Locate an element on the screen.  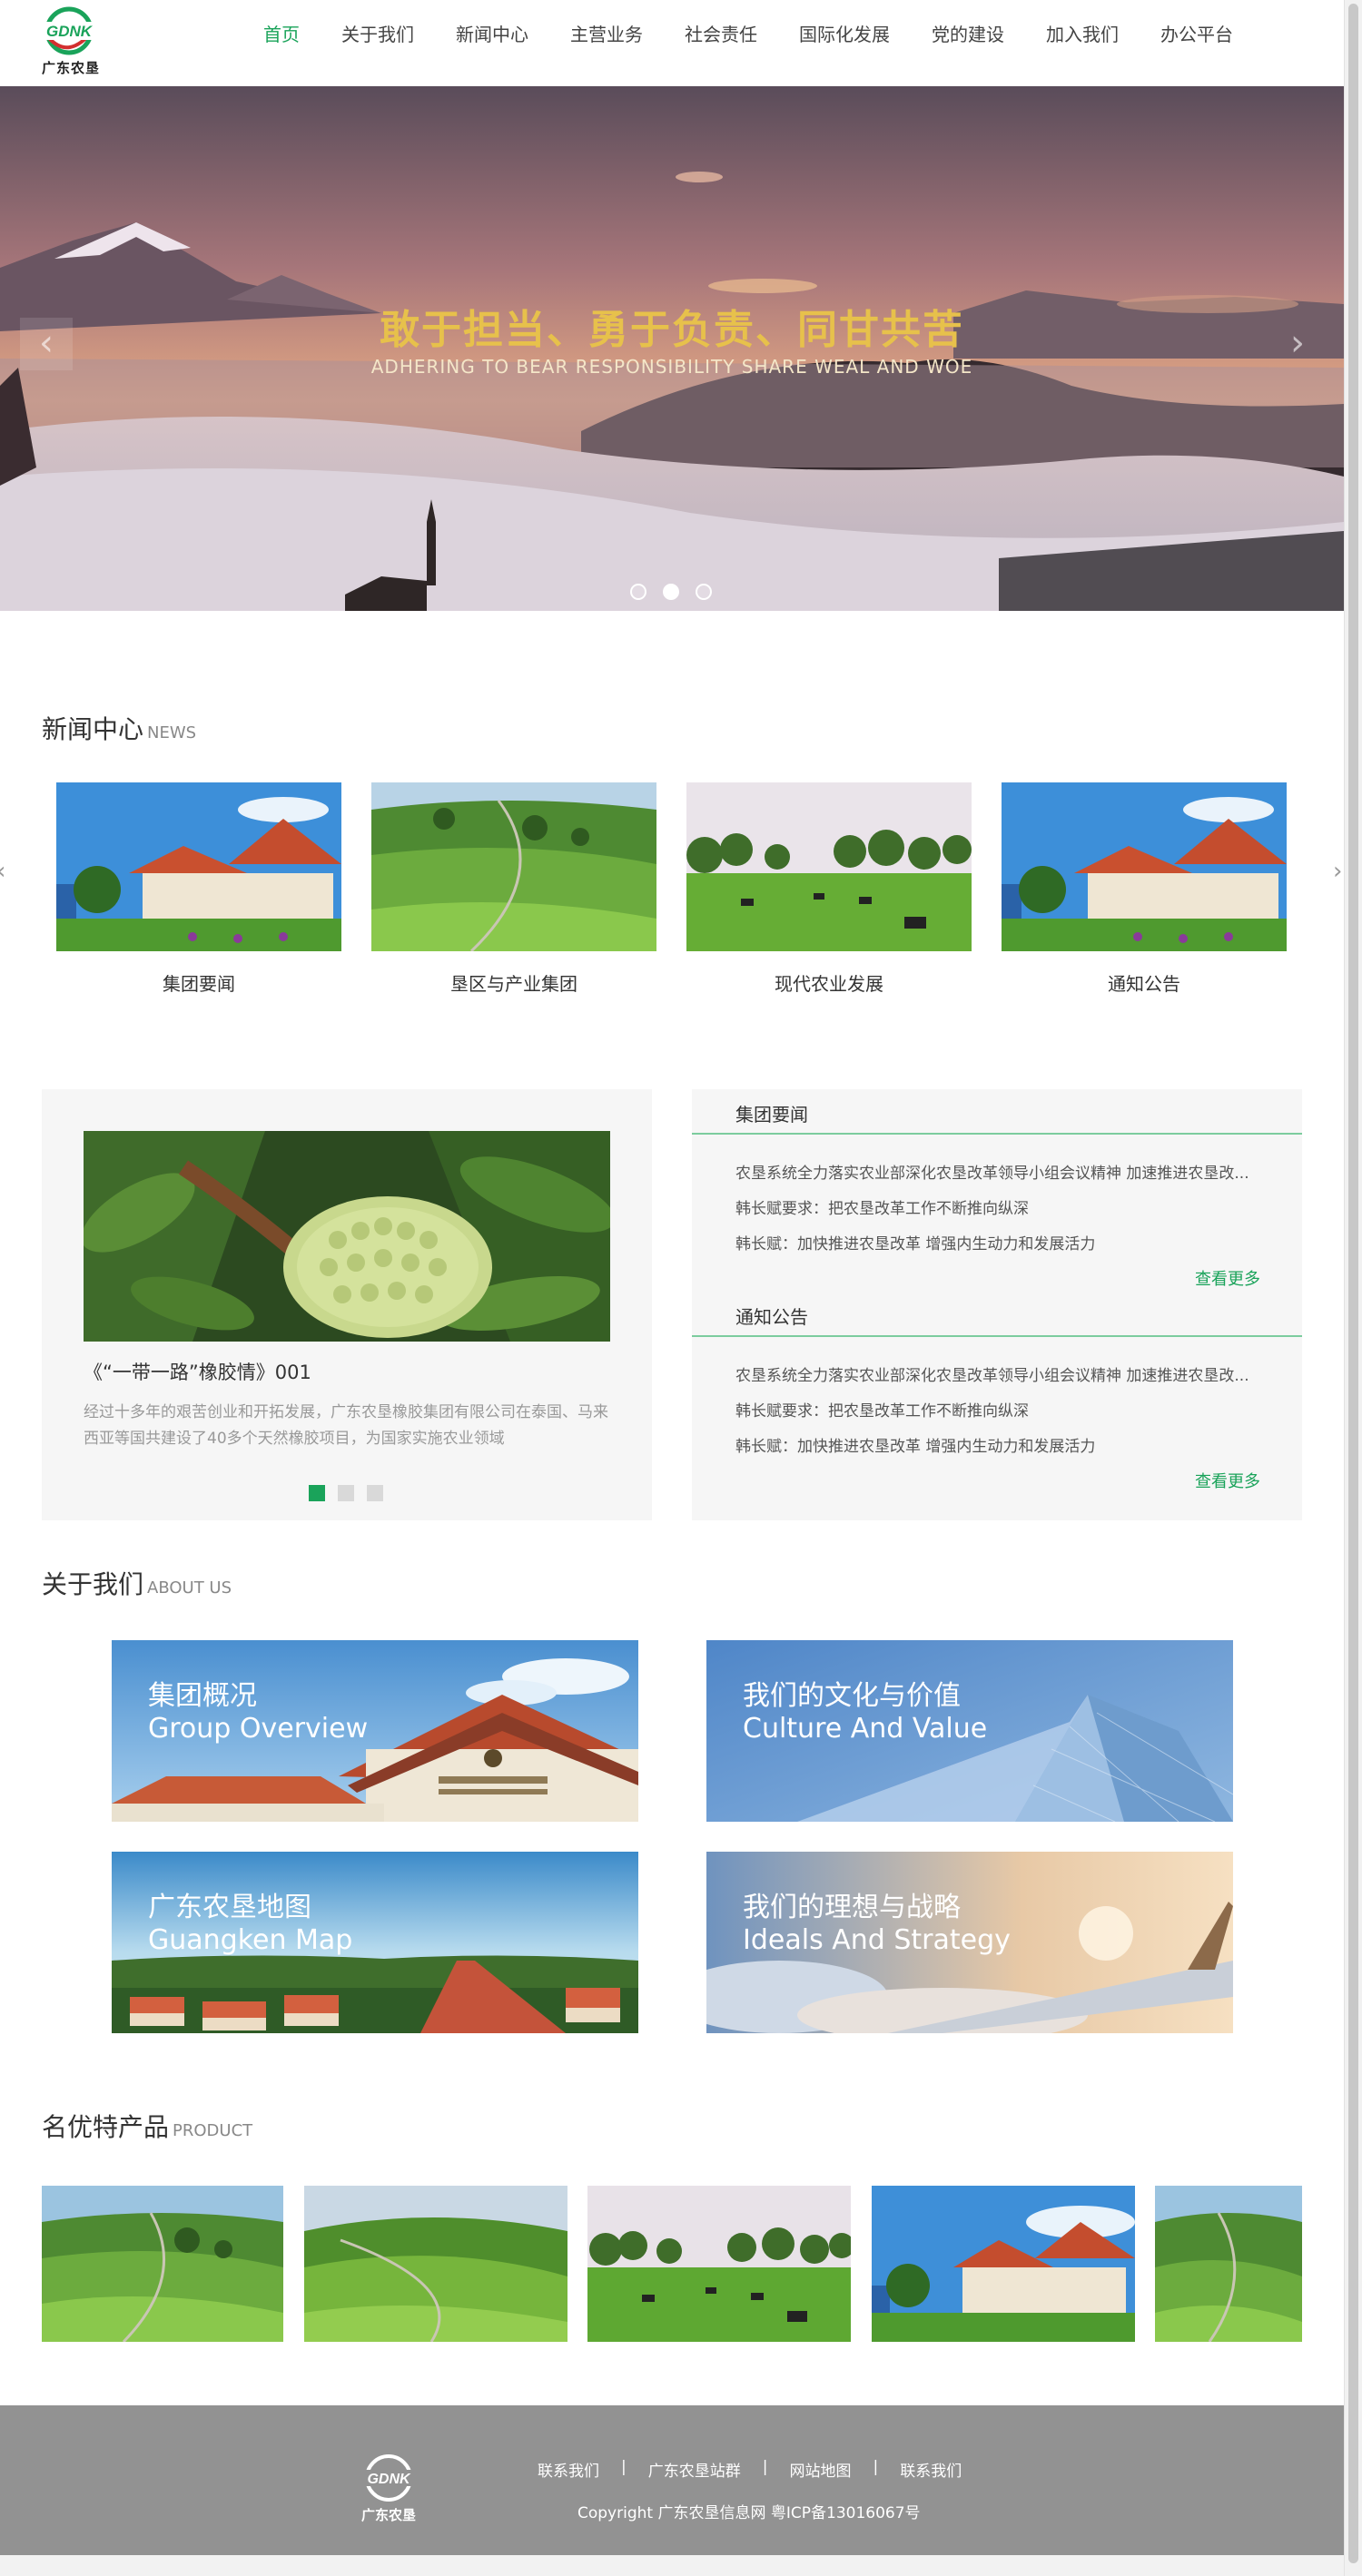
footer-logo-text: 广东农垦 is located at coordinates (388, 2515).